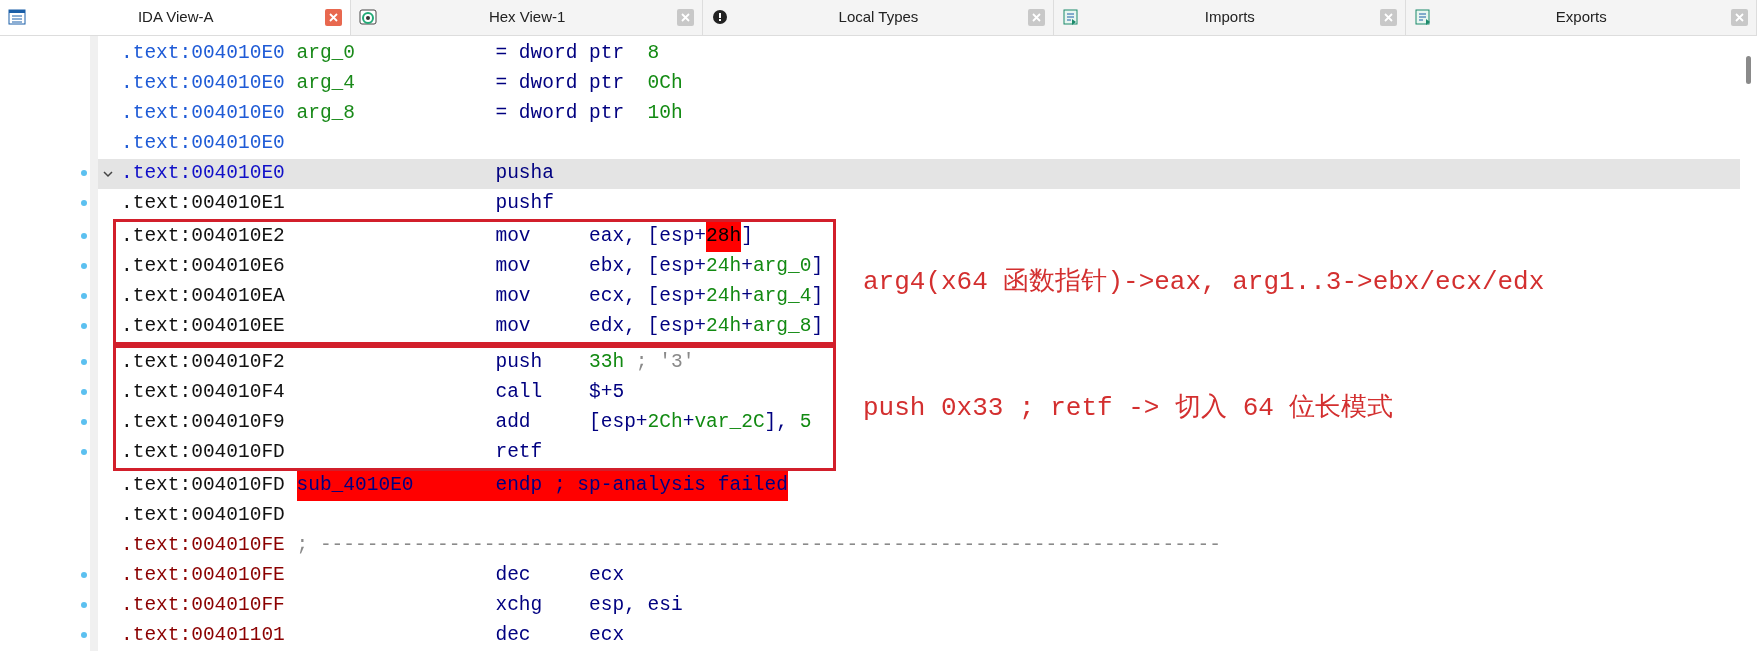  Describe the element at coordinates (176, 17) in the screenshot. I see `tab: IDA View-A` at that location.